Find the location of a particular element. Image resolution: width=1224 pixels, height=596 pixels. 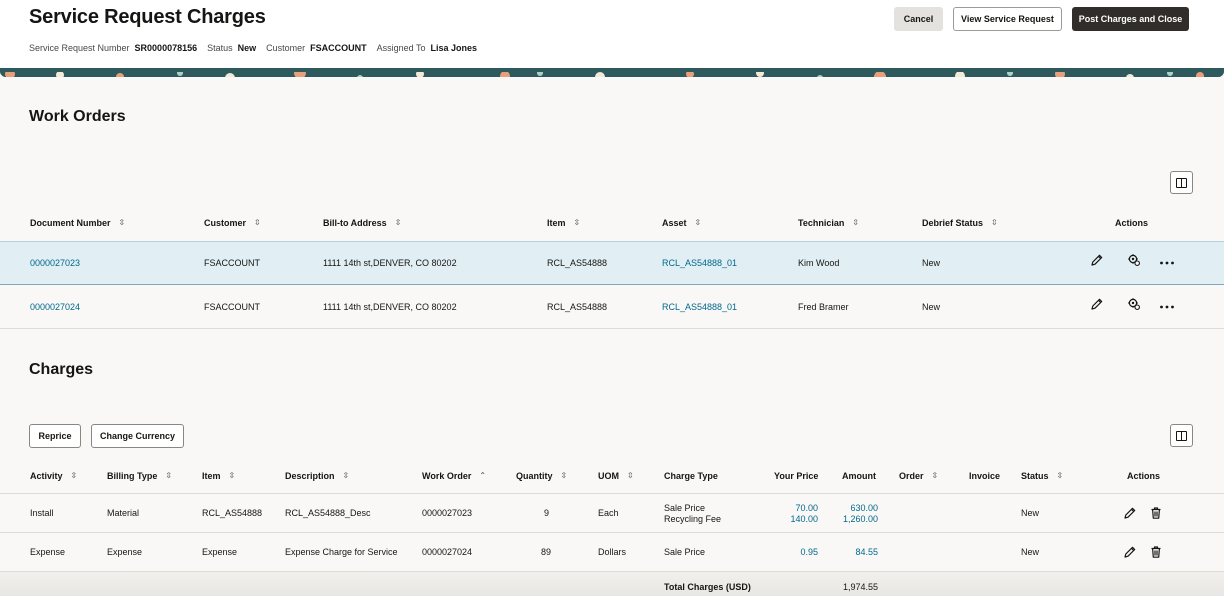

banner-pattern is located at coordinates (612, 72).